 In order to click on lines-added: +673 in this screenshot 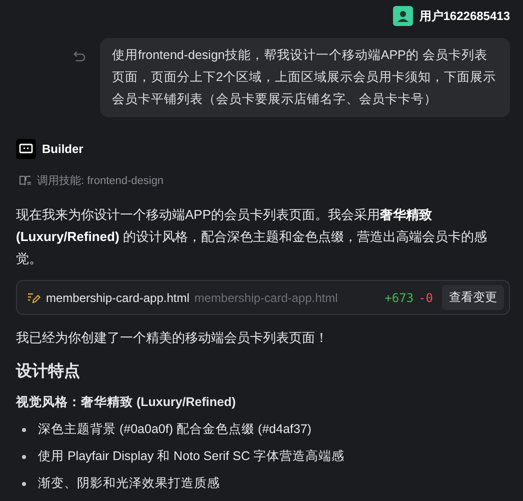, I will do `click(399, 297)`.